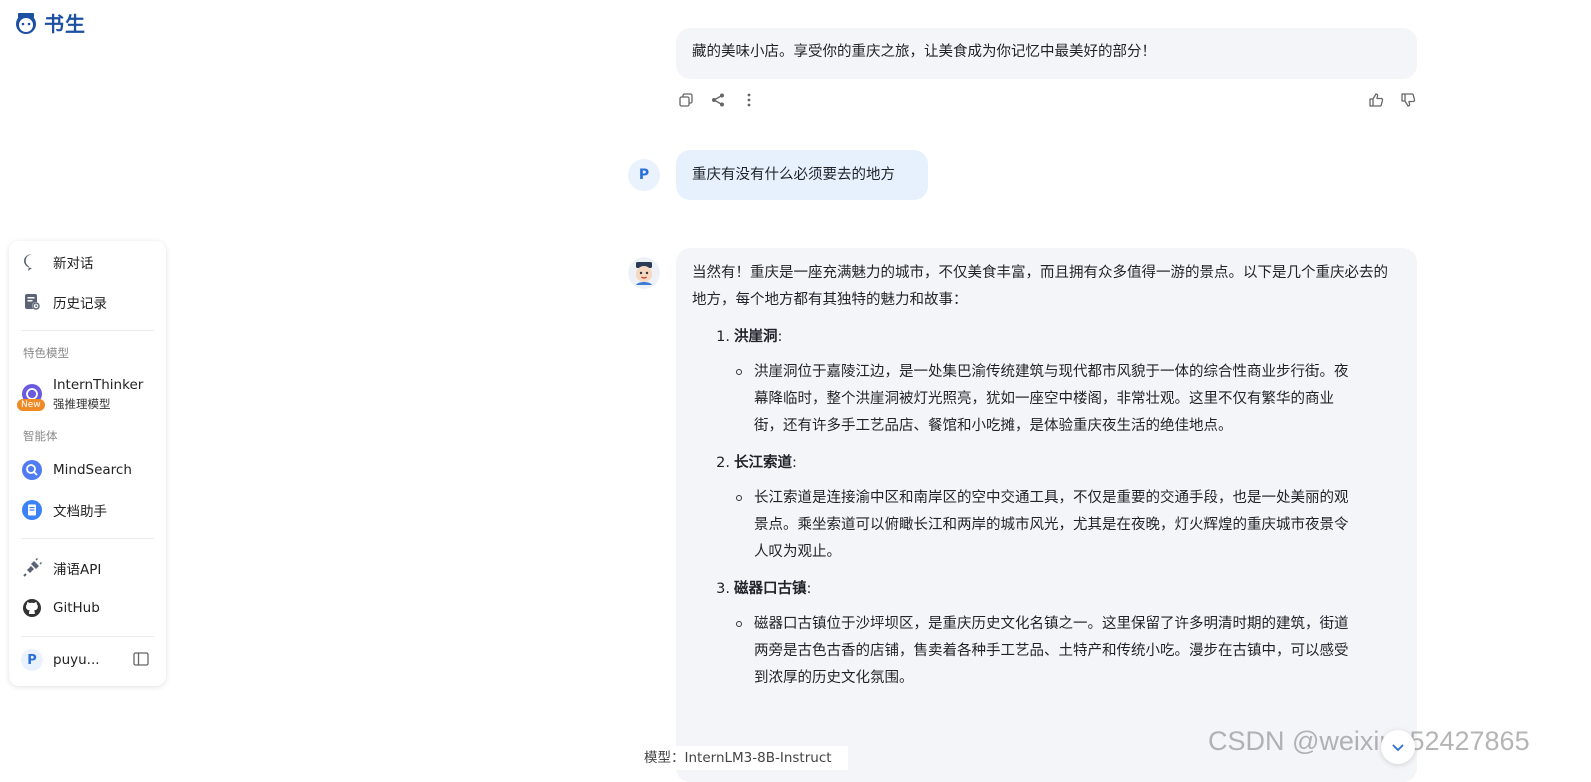 Image resolution: width=1591 pixels, height=782 pixels. Describe the element at coordinates (31, 397) in the screenshot. I see `internthinker-icon: New` at that location.